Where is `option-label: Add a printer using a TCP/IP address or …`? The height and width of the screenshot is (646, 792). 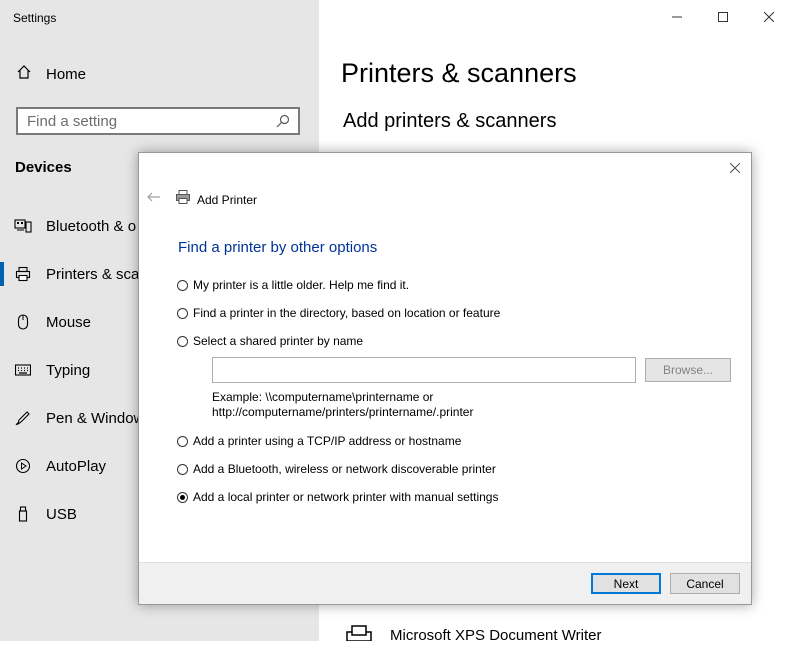 option-label: Add a printer using a TCP/IP address or … is located at coordinates (327, 441).